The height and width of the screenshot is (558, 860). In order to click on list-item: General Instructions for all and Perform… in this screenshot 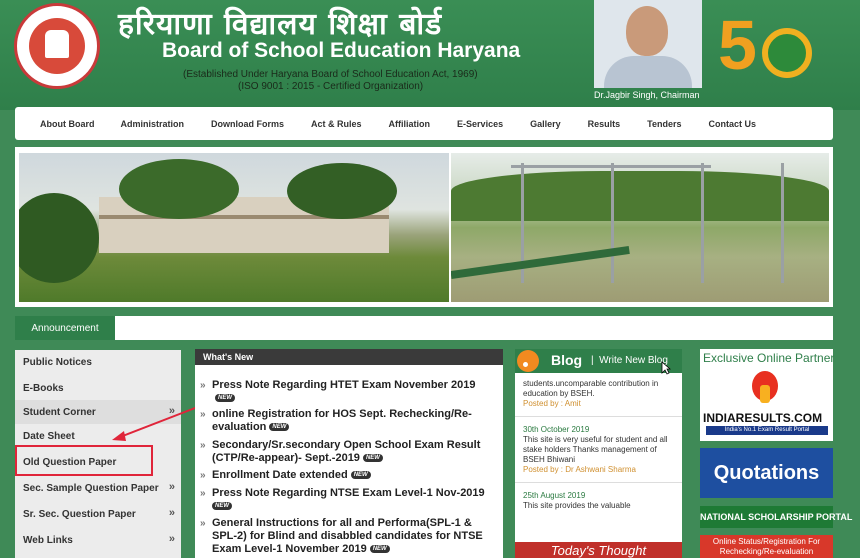, I will do `click(345, 536)`.